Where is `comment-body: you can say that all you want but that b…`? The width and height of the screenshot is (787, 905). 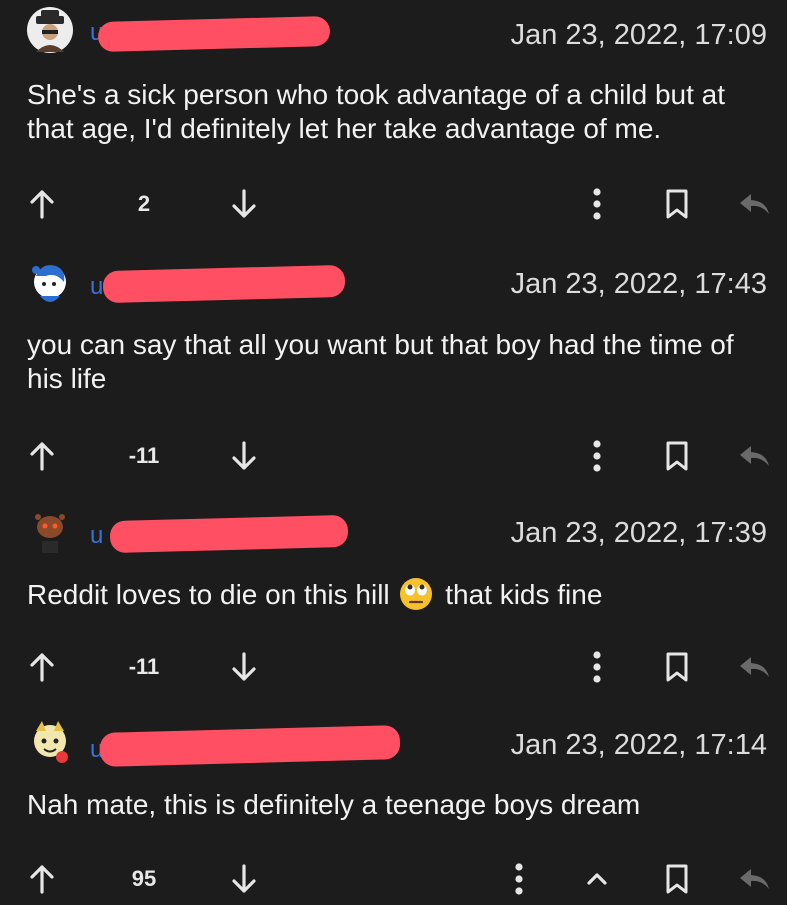
comment-body: you can say that all you want but that b… is located at coordinates (380, 361).